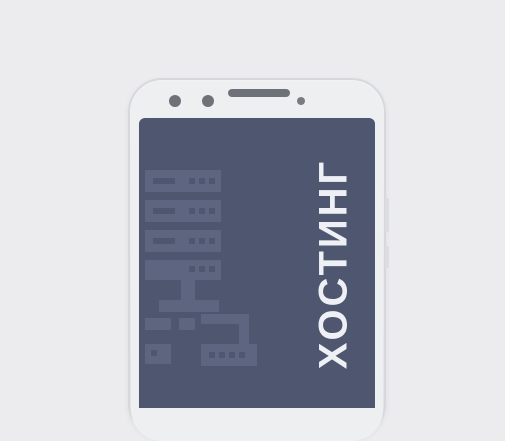 The width and height of the screenshot is (505, 441). What do you see at coordinates (333, 264) in the screenshot?
I see `screen-title: ХОСТИНГ` at bounding box center [333, 264].